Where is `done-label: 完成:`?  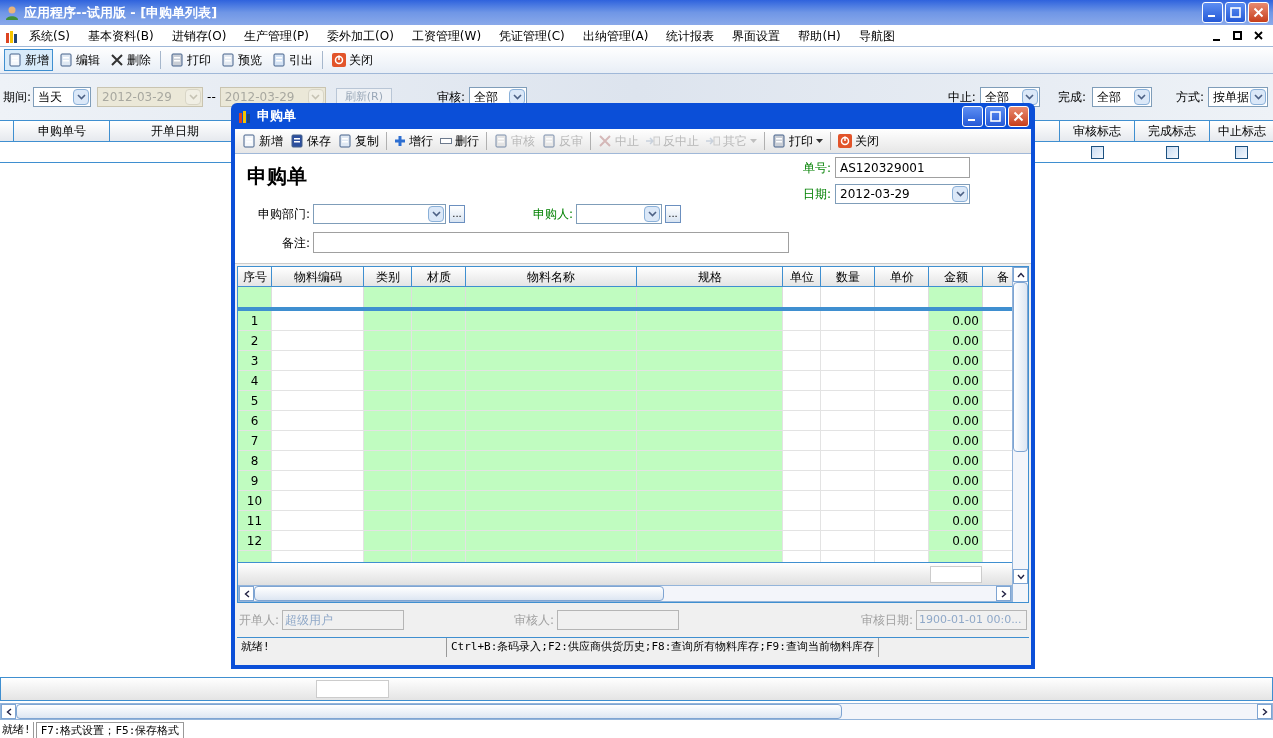 done-label: 完成: is located at coordinates (1071, 97).